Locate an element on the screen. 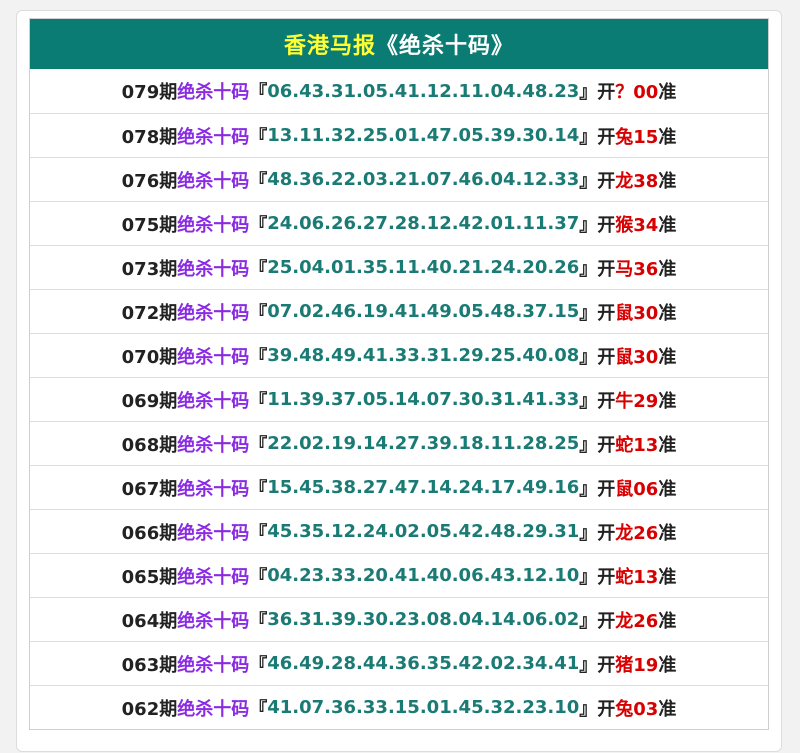 This screenshot has width=800, height=753. predicted-numbers: 25.04.01.35.11.40.21.24.20.26 is located at coordinates (423, 267).